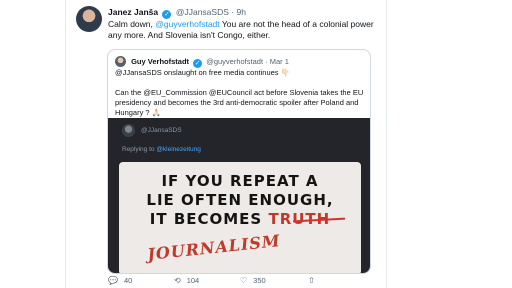 This screenshot has width=512, height=288. What do you see at coordinates (161, 130) in the screenshot?
I see `media-handle: @JJansaSDS` at bounding box center [161, 130].